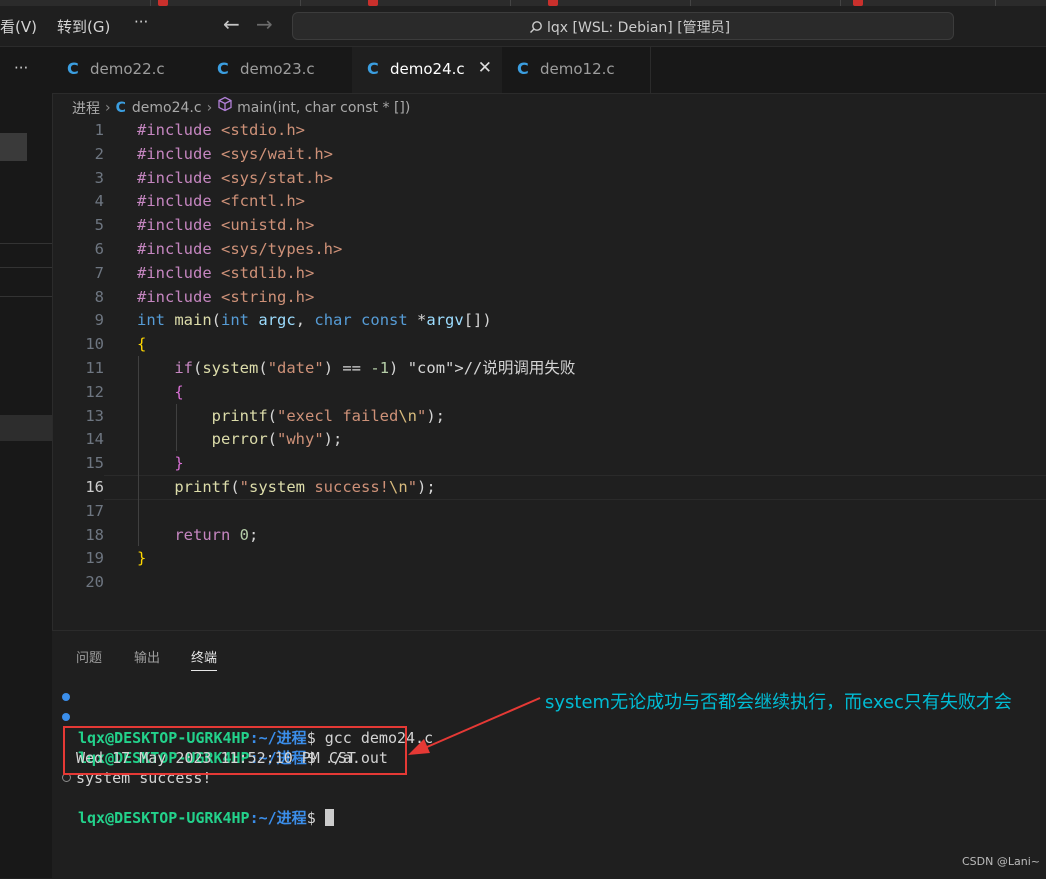 The image size is (1046, 879). I want to click on watermark: CSDN @Lani~, so click(1001, 861).